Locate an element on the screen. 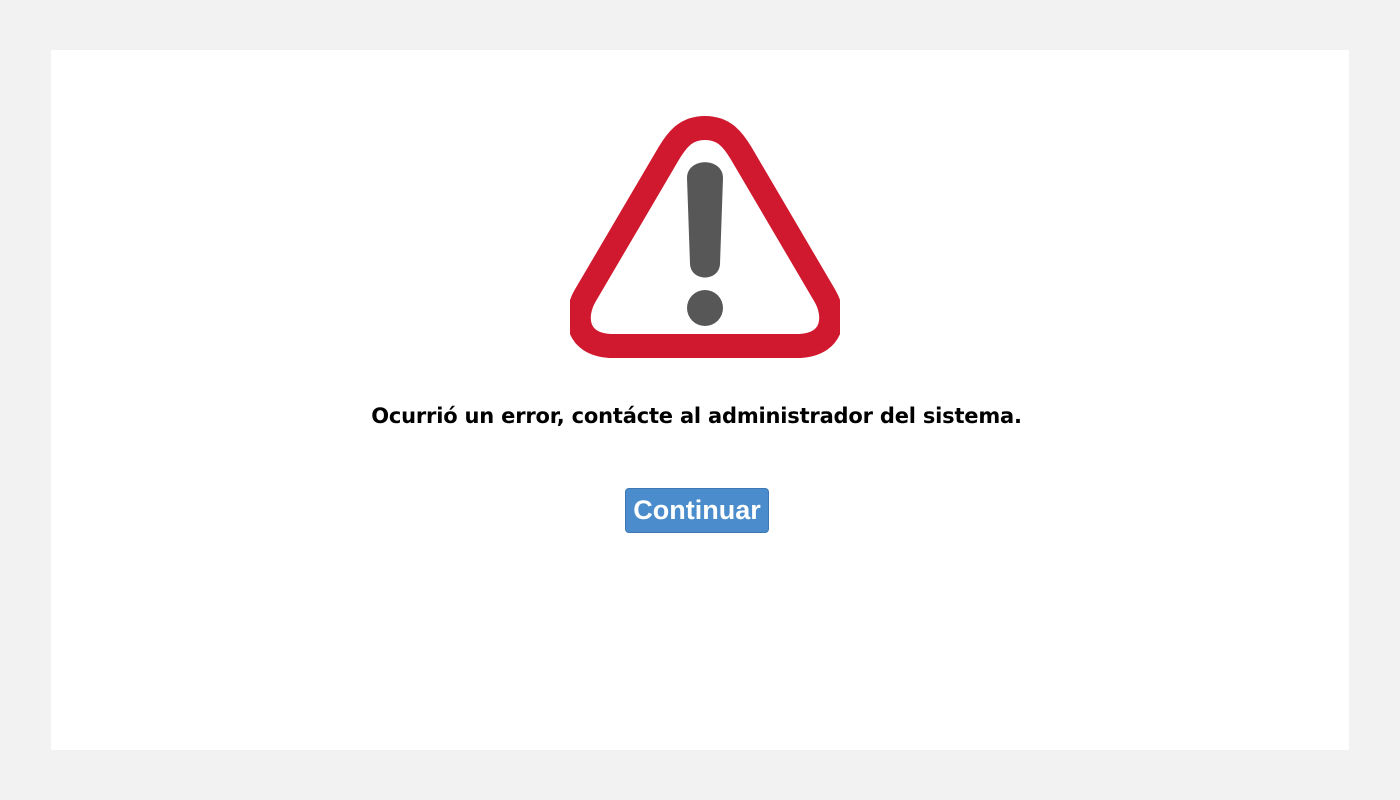  continue-button: Continuar is located at coordinates (697, 510).